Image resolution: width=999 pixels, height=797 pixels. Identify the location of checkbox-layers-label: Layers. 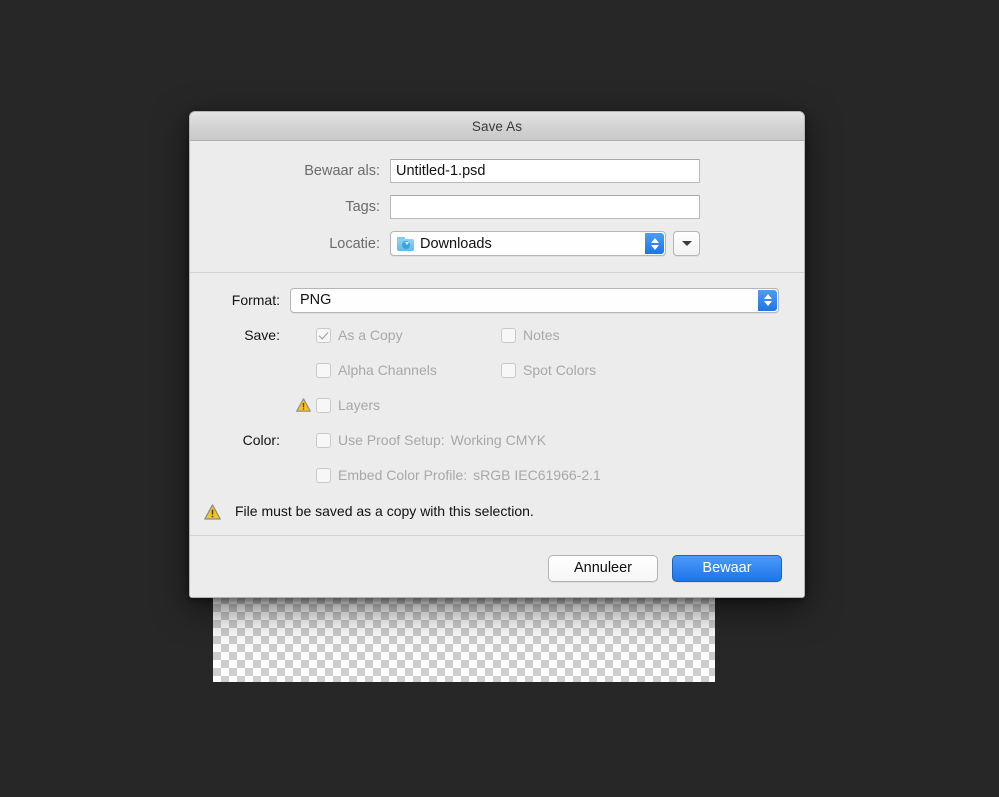
(359, 405).